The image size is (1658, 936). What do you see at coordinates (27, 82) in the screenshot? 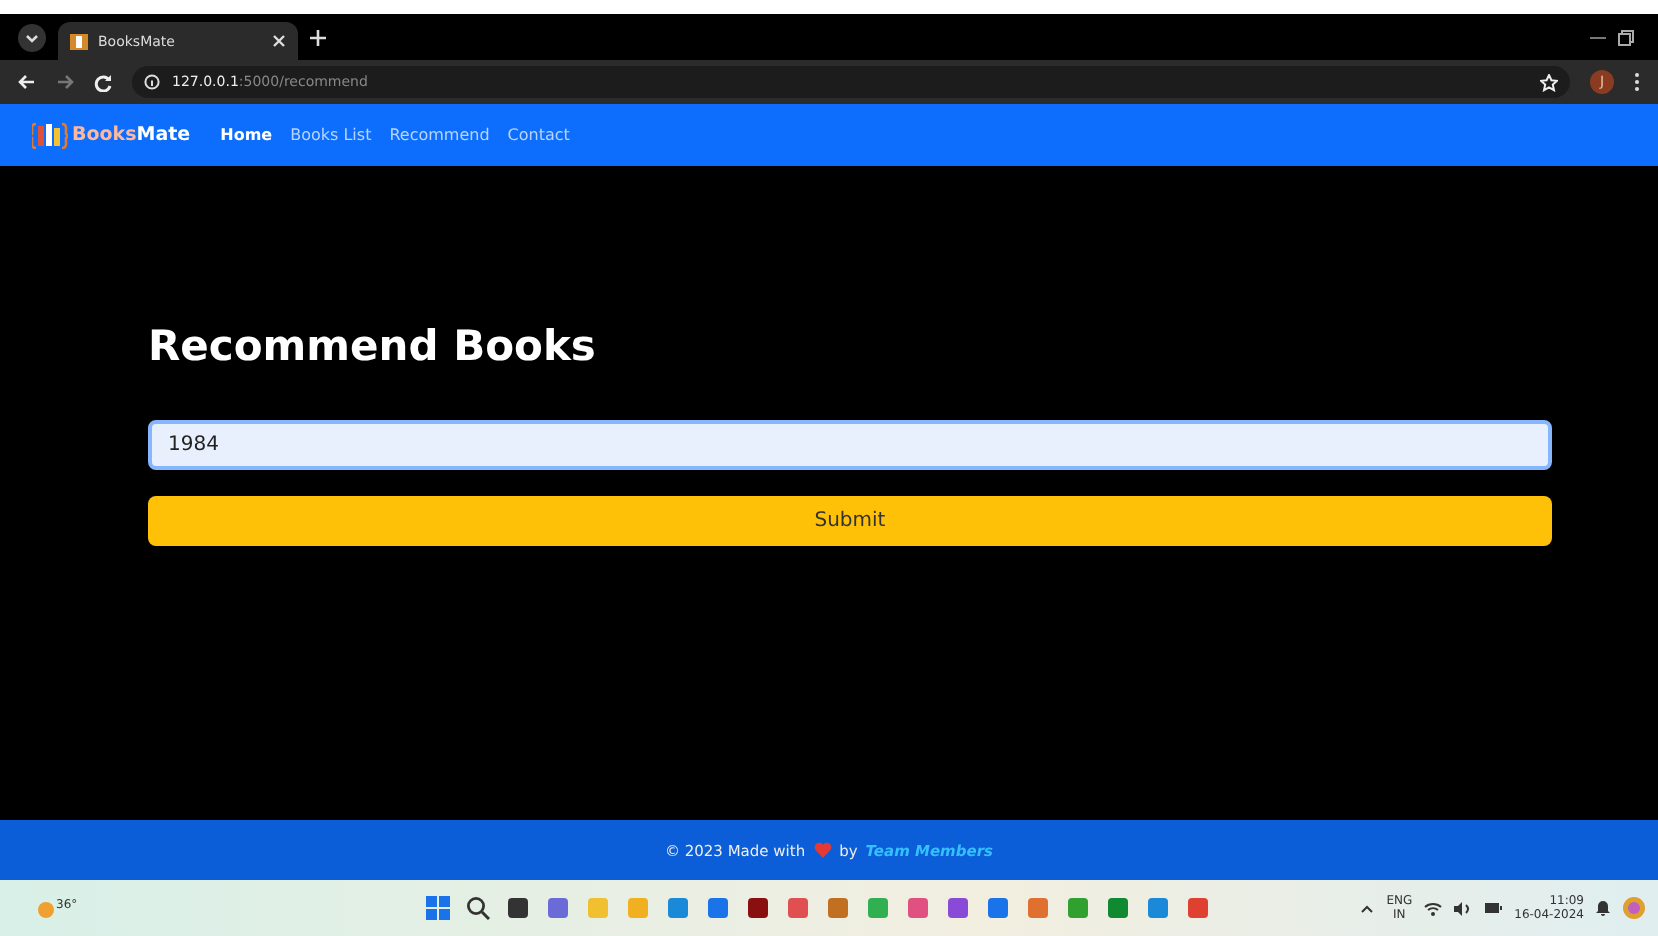
I see `back-icon` at bounding box center [27, 82].